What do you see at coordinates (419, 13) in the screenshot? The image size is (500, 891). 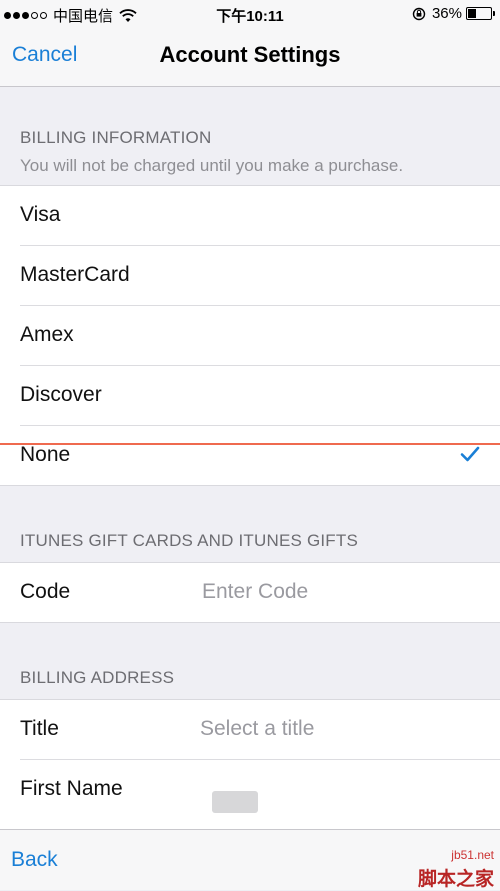 I see `rotation-lock-icon` at bounding box center [419, 13].